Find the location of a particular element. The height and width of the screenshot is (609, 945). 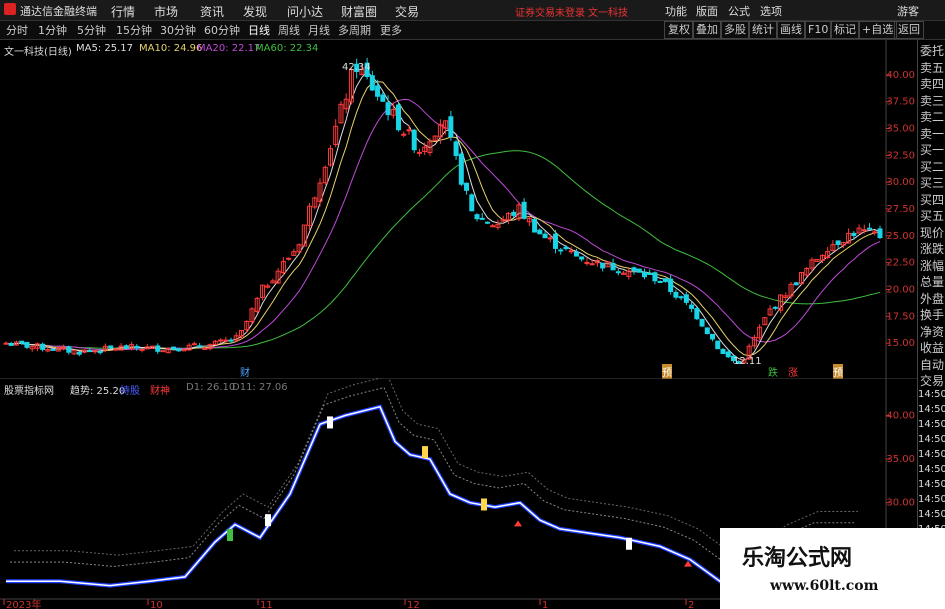

price-tick: 35.00 is located at coordinates (900, 129).